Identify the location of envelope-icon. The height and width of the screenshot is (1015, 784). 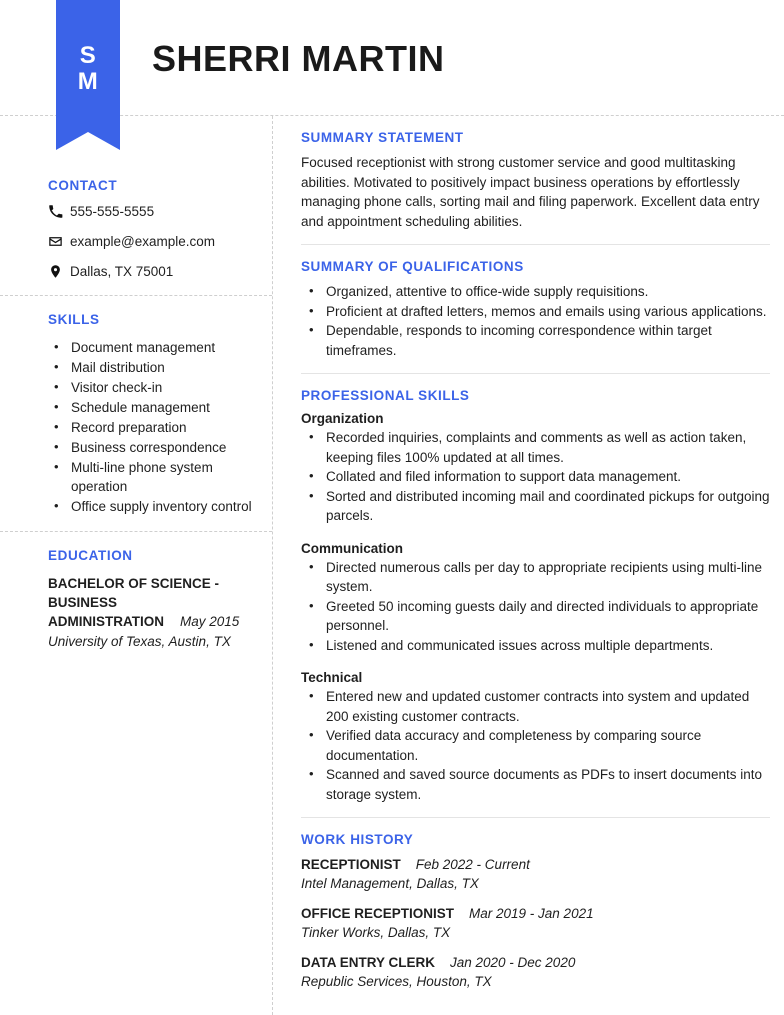
(59, 241).